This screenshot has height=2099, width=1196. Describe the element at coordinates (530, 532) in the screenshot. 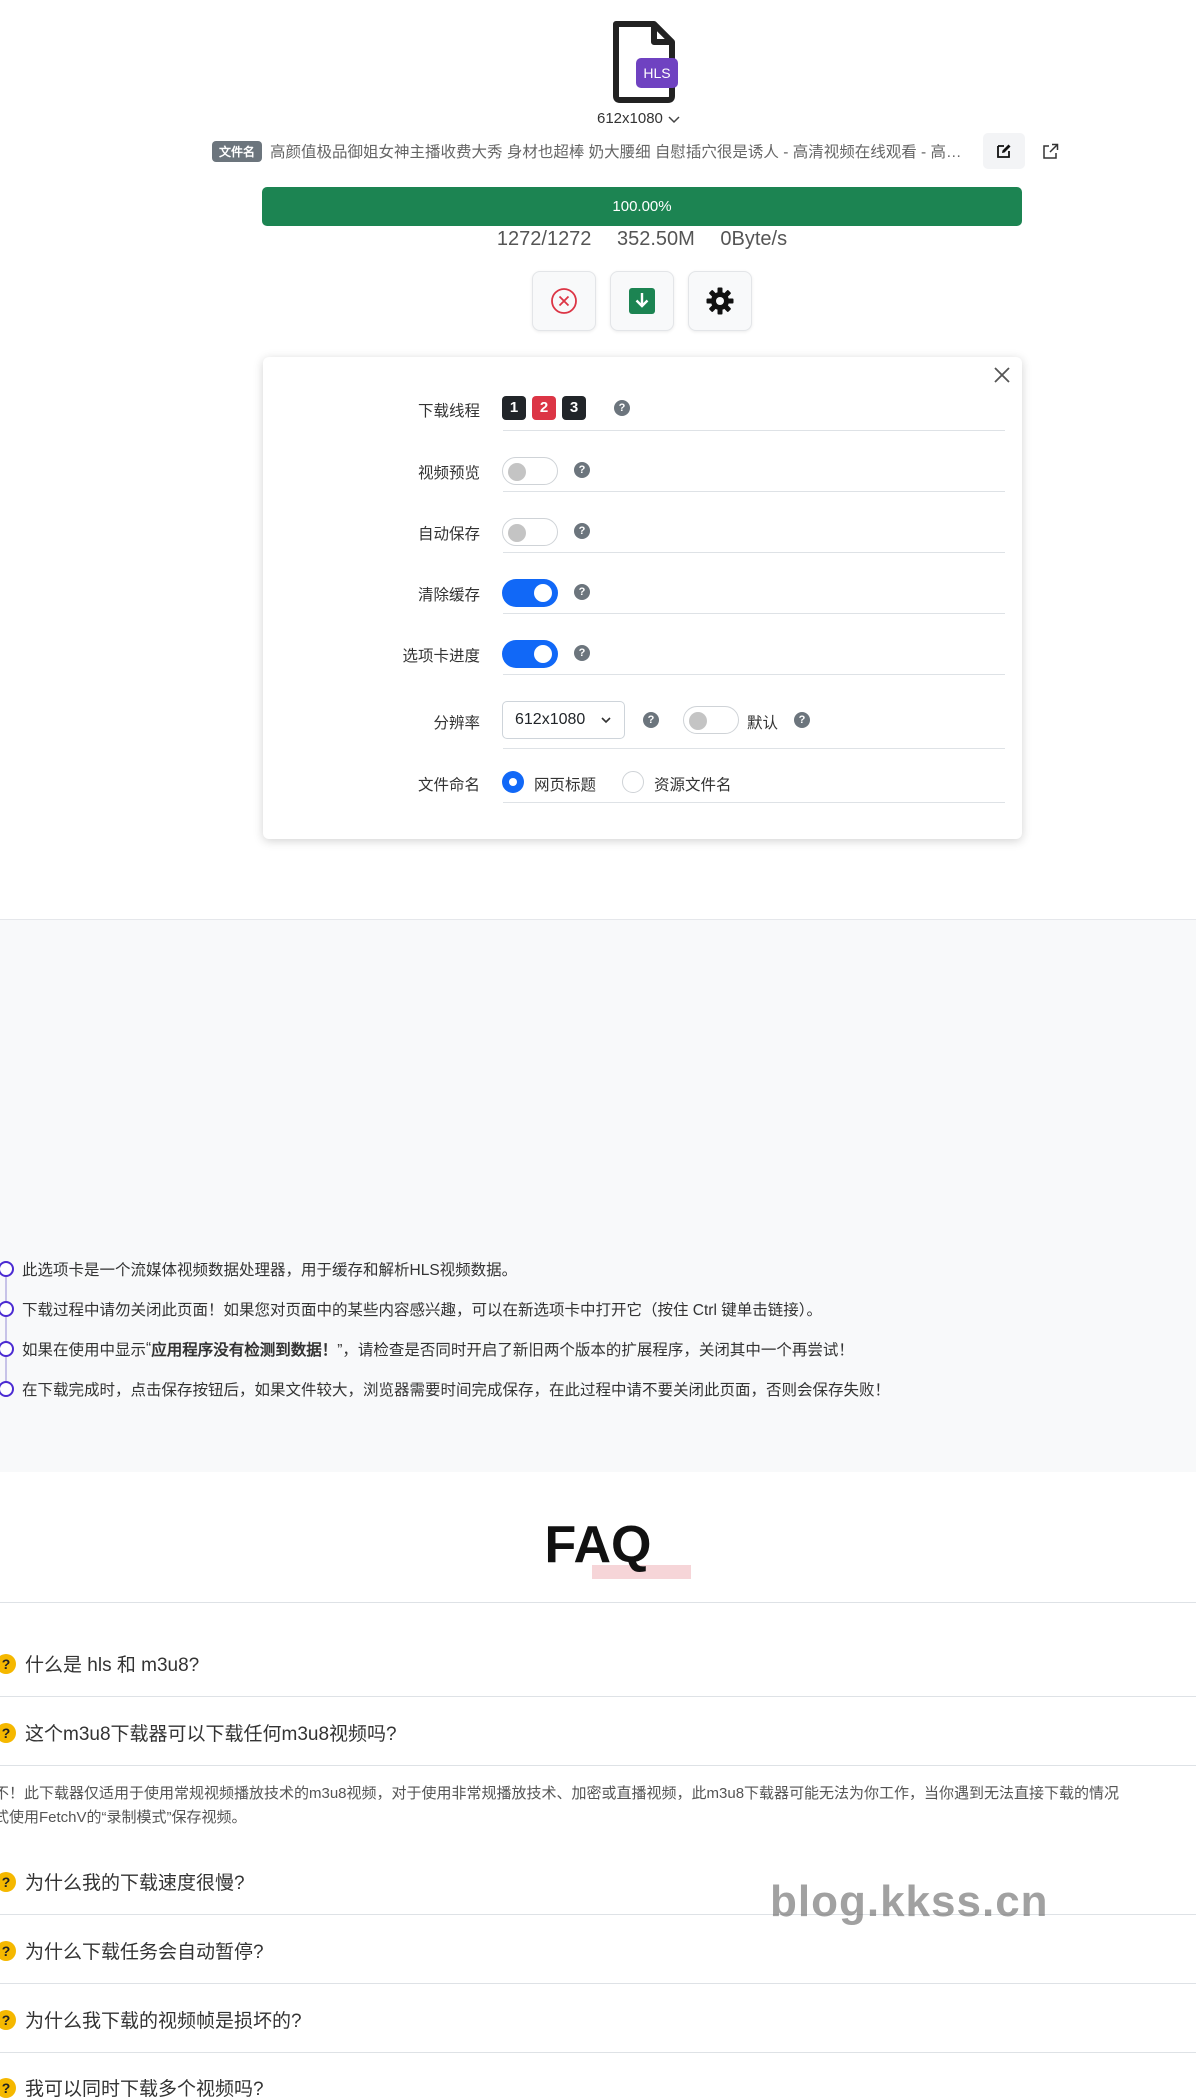

I see `auto-save-toggle` at that location.